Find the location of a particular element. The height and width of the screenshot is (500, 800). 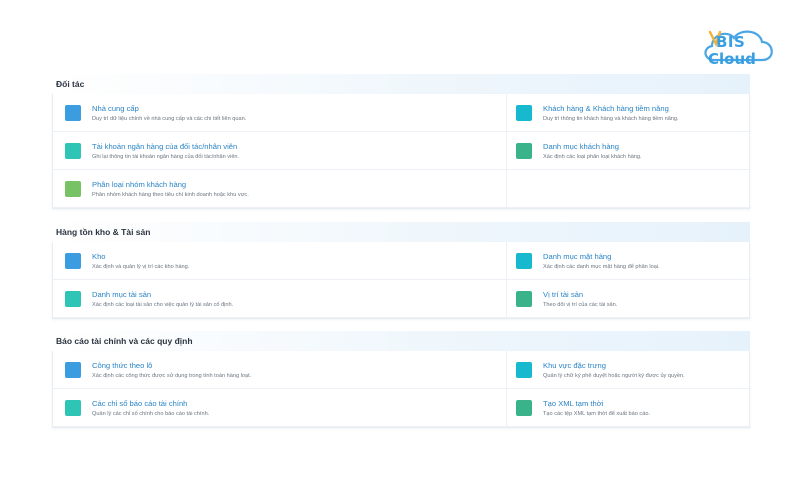

item-title: Danh mục mặt hàng is located at coordinates (577, 256).